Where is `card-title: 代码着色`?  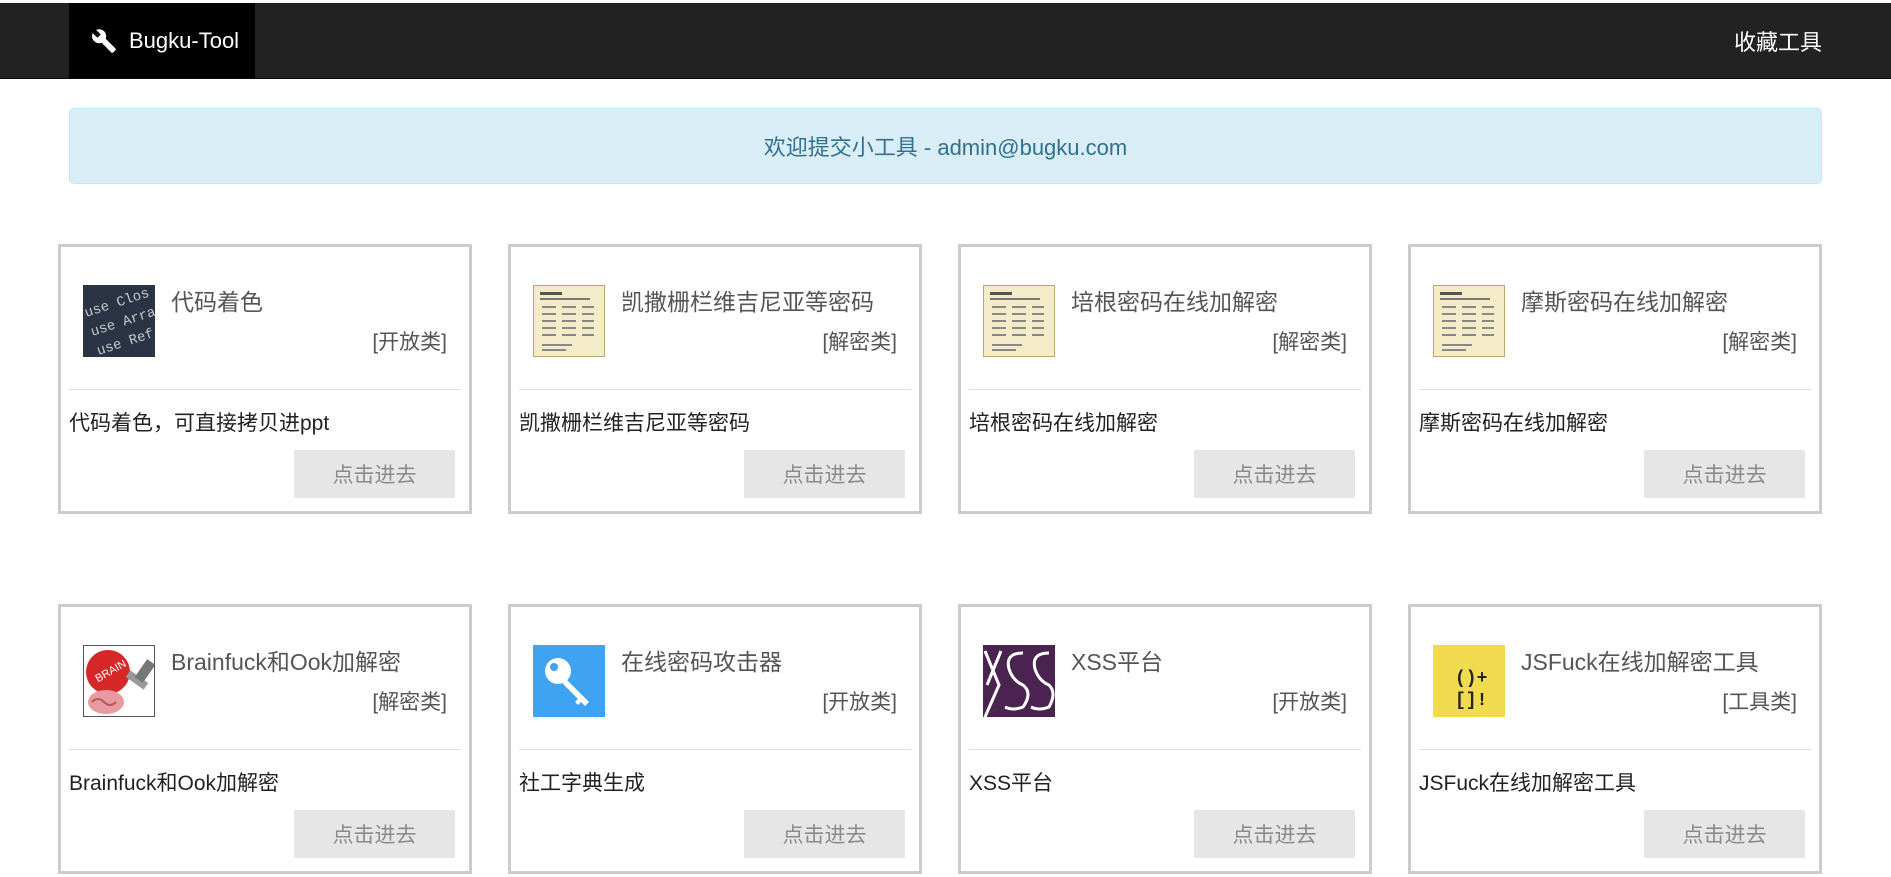
card-title: 代码着色 is located at coordinates (217, 302).